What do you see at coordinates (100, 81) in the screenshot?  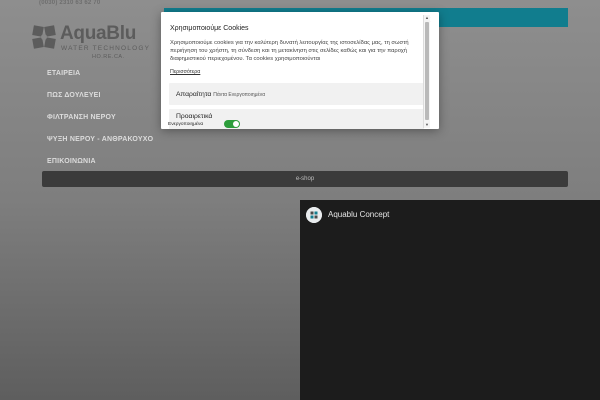 I see `nav-item-company: ΕΤΑΙΡΕΙΑ` at bounding box center [100, 81].